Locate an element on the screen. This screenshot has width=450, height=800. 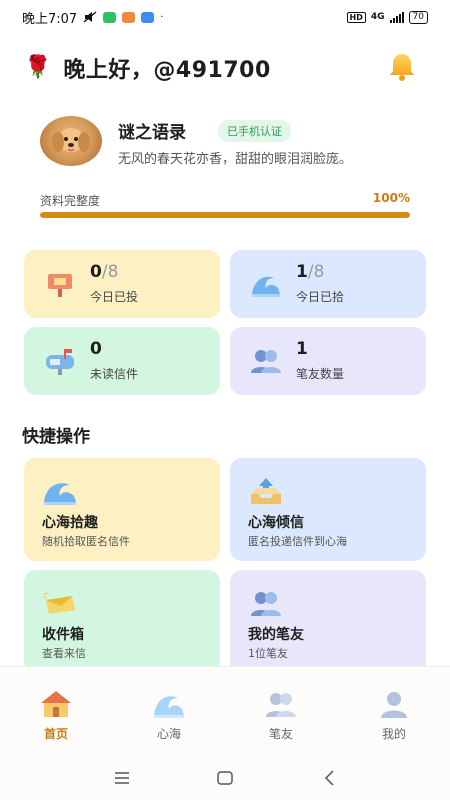
battery-icon: 70 is located at coordinates (418, 17).